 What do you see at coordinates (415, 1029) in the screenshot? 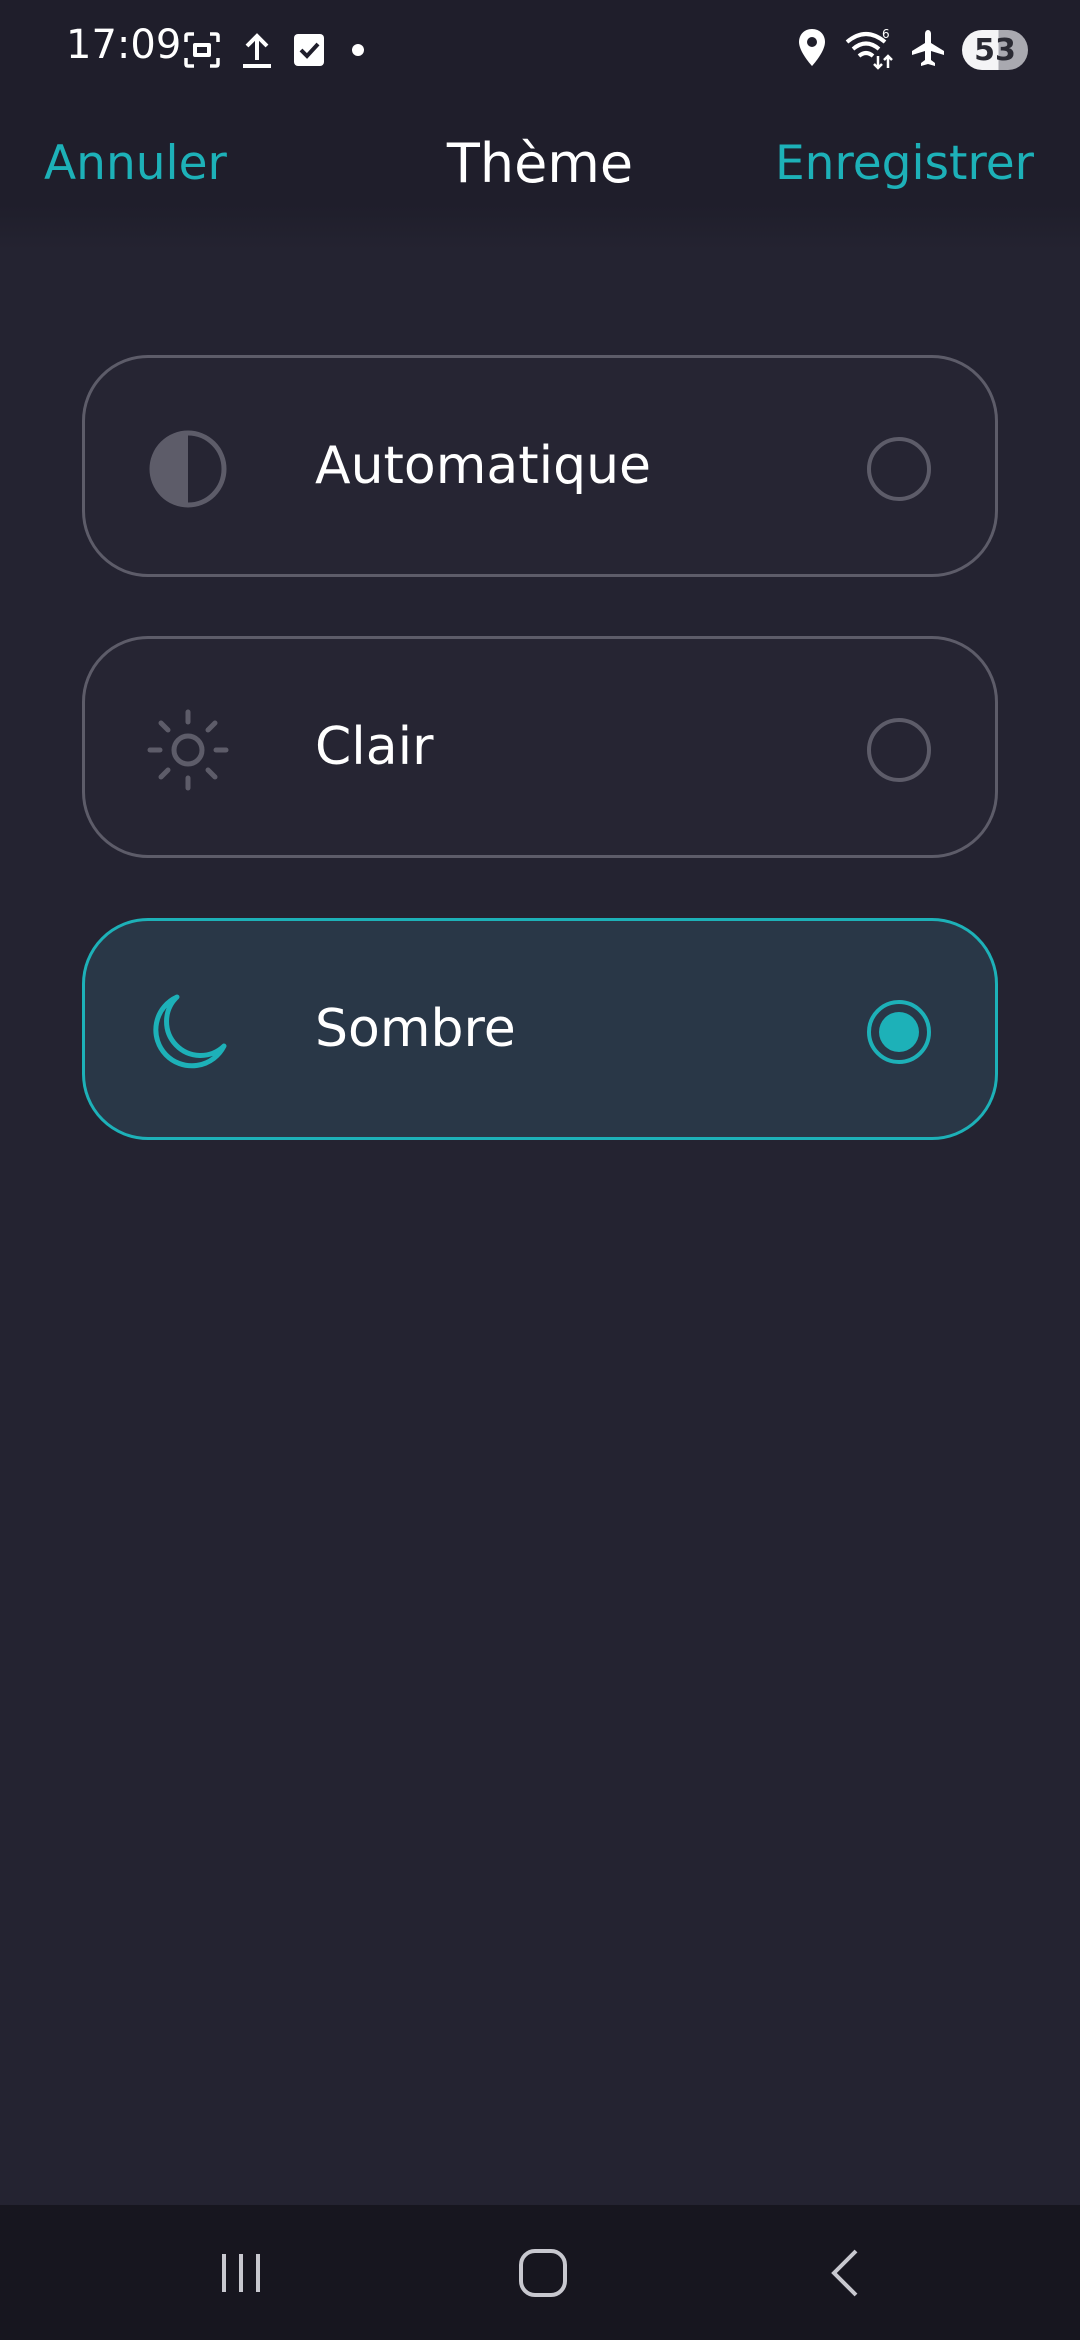
I see `option-label: Sombre` at bounding box center [415, 1029].